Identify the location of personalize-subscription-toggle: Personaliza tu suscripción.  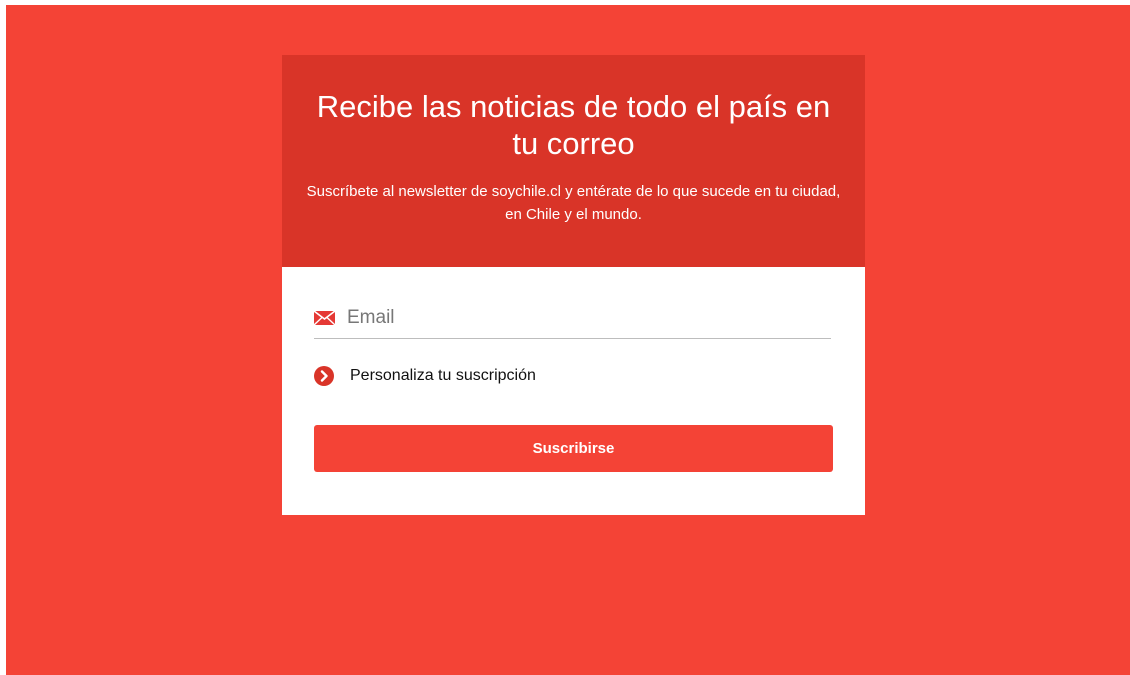
(425, 376).